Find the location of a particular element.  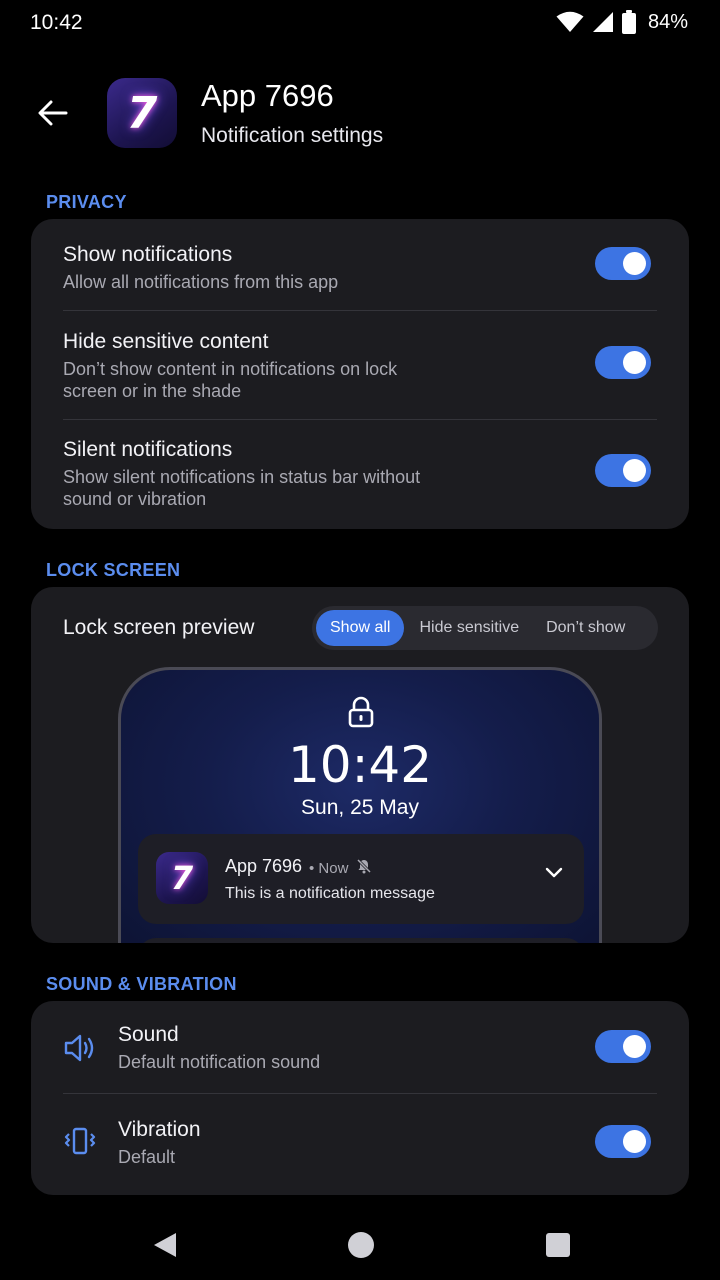

nav-recents-button is located at coordinates (558, 1247).